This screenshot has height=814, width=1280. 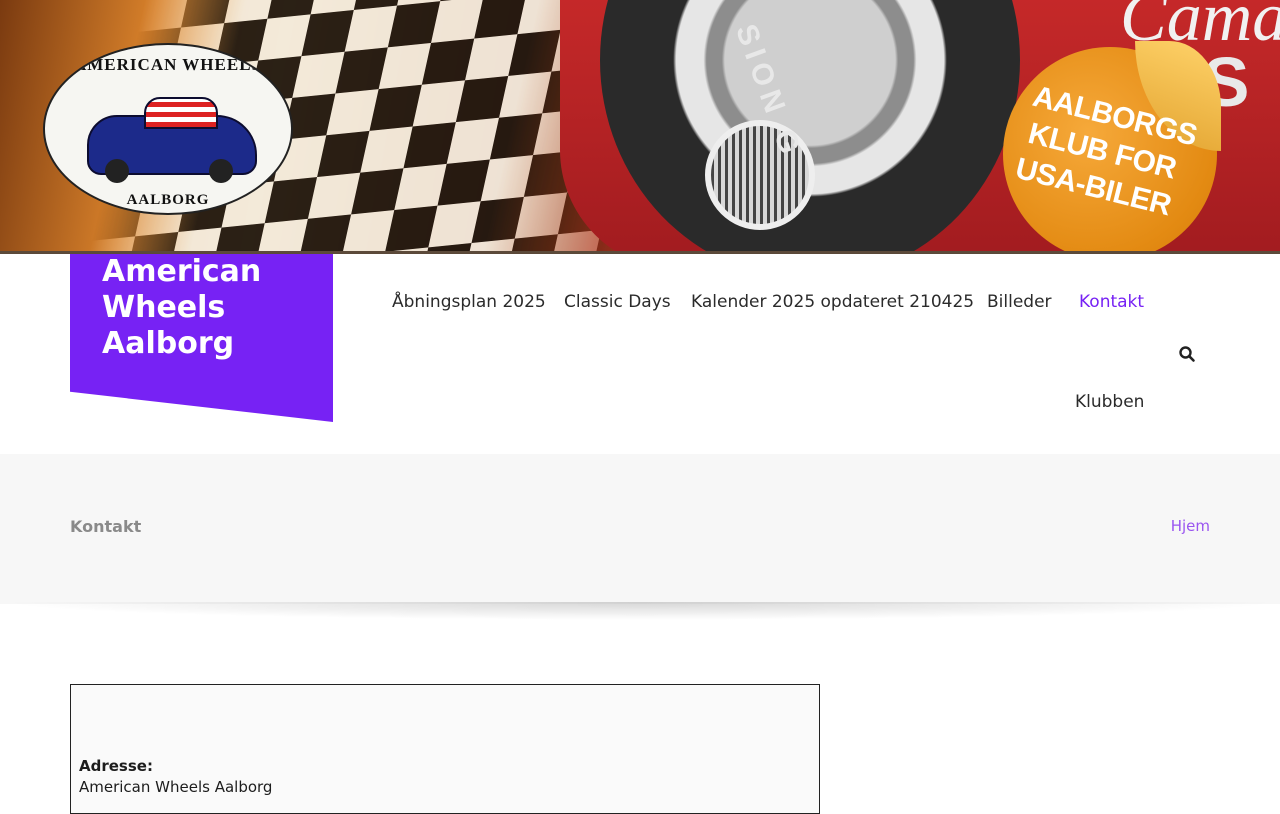 I want to click on nav-item-kalender: Kalender 2025 opdateret 210425, so click(x=832, y=302).